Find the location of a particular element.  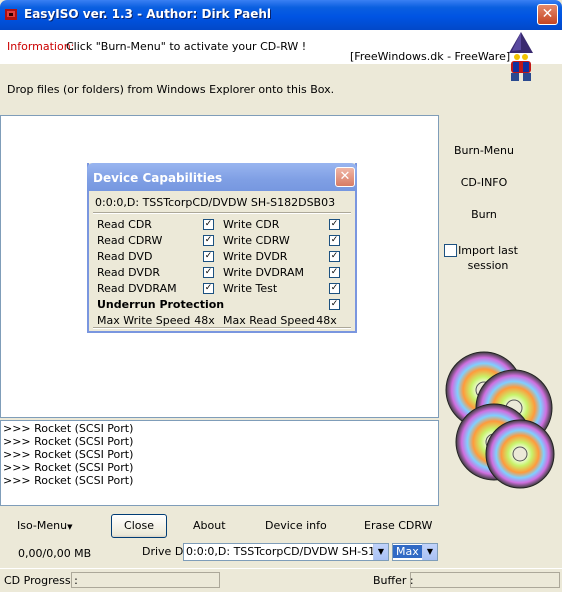

dropdown-arrow-icon: ▼ is located at coordinates (70, 527).